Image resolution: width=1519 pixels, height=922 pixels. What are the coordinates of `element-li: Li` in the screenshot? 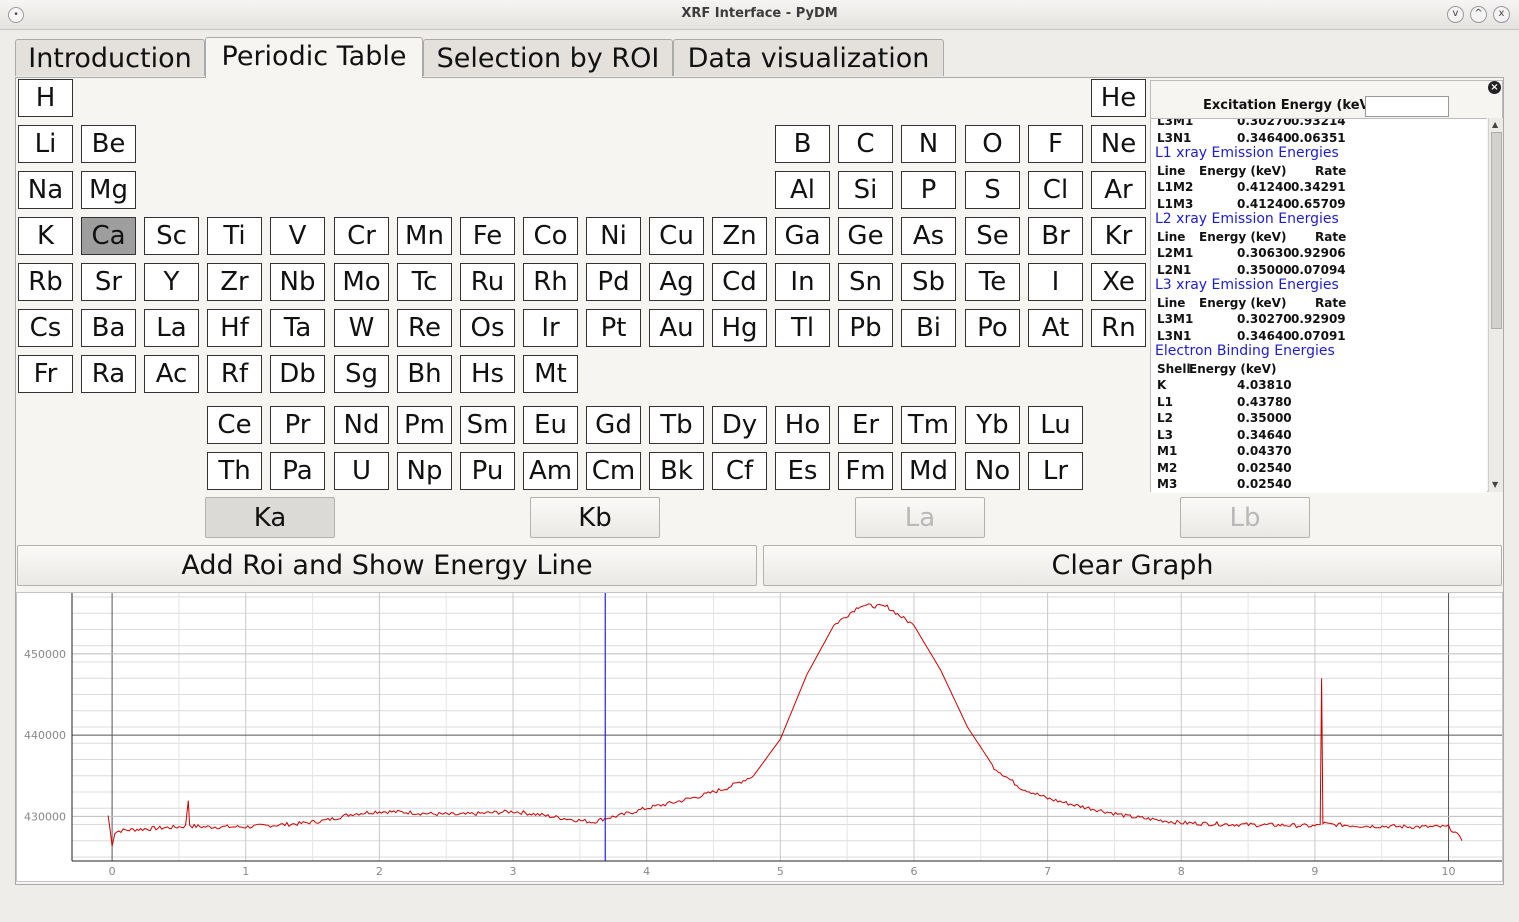 It's located at (45, 144).